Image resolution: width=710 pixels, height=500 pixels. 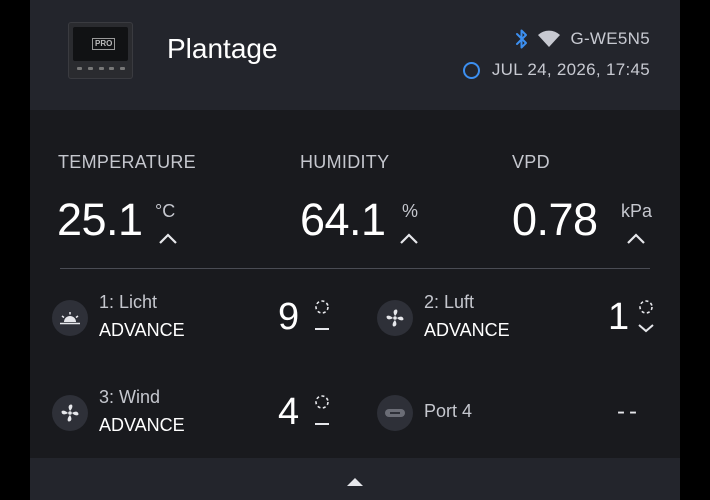 What do you see at coordinates (471, 70) in the screenshot?
I see `sync-ring-icon` at bounding box center [471, 70].